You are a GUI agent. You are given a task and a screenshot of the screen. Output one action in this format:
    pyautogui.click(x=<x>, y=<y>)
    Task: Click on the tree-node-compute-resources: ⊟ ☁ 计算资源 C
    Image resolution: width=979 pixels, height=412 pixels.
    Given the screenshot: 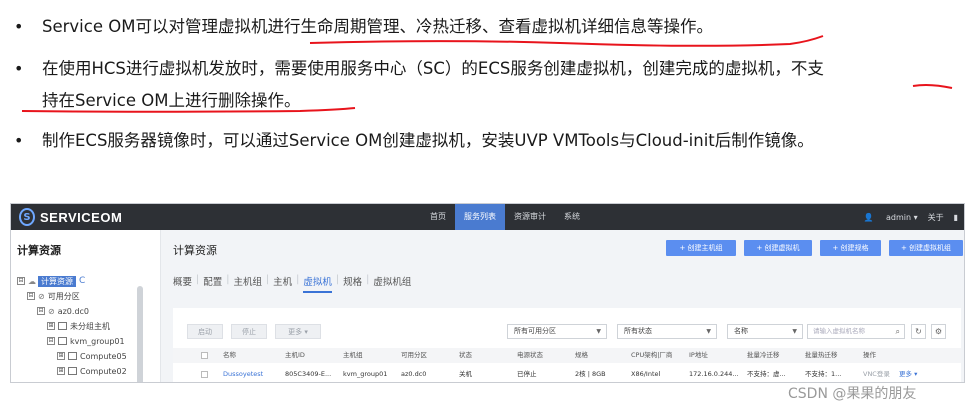 What is the action you would take?
    pyautogui.click(x=51, y=281)
    